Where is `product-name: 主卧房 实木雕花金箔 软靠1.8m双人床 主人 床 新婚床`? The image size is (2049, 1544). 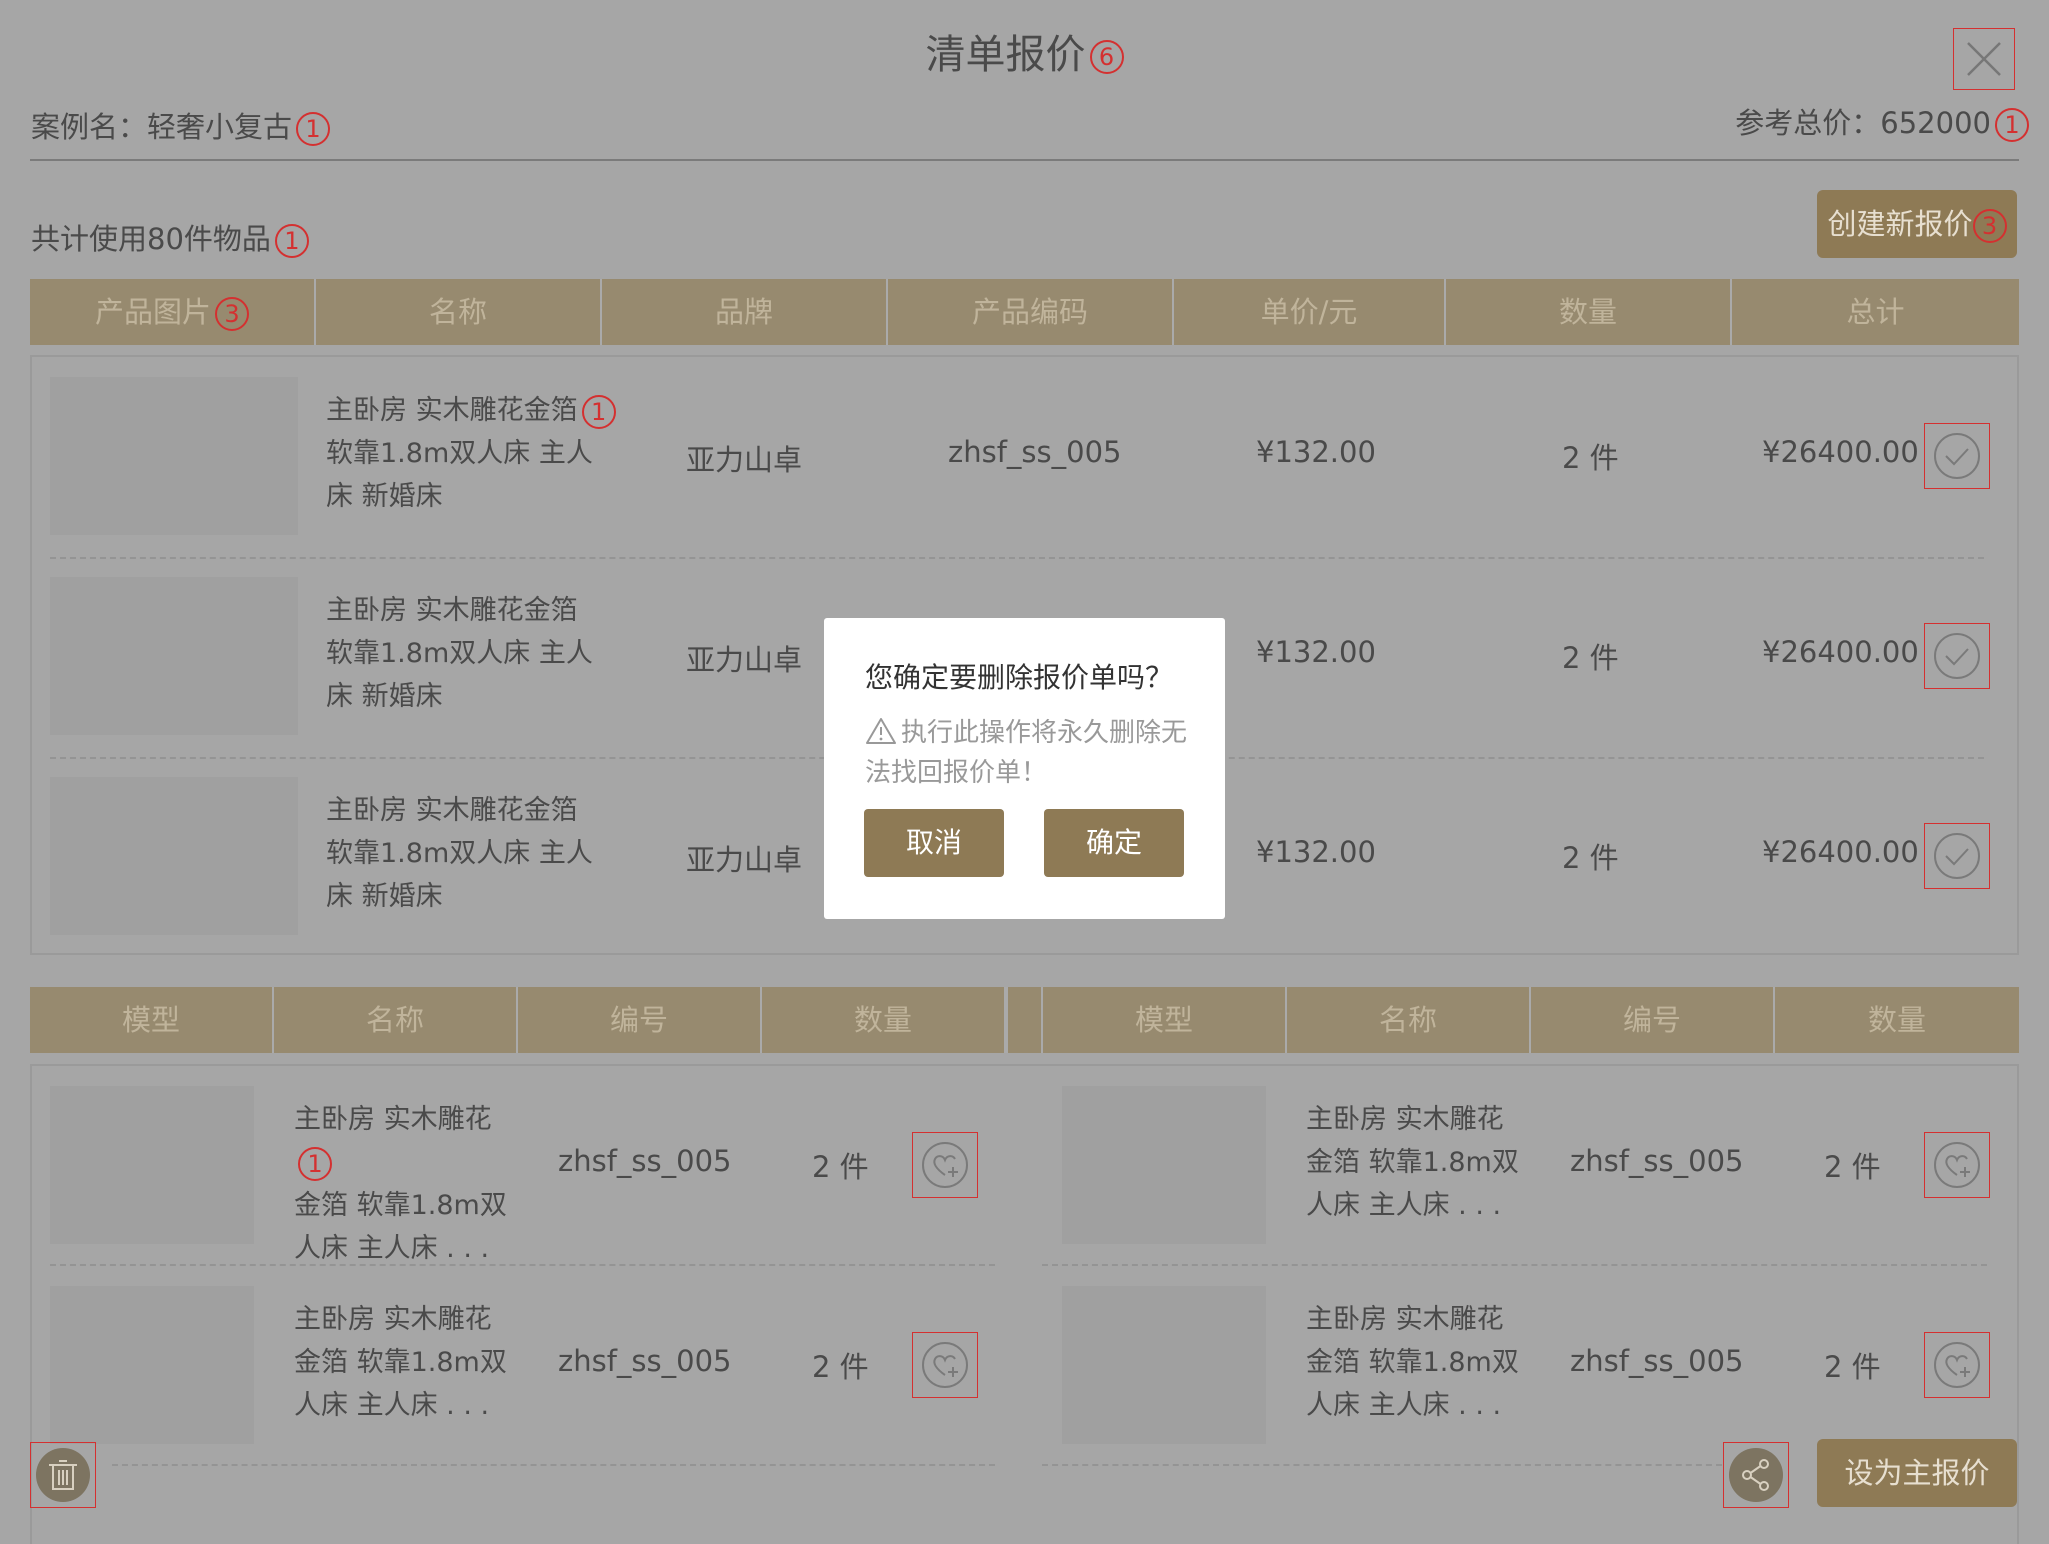
product-name: 主卧房 实木雕花金箔 软靠1.8m双人床 主人 床 新婚床 is located at coordinates (459, 653).